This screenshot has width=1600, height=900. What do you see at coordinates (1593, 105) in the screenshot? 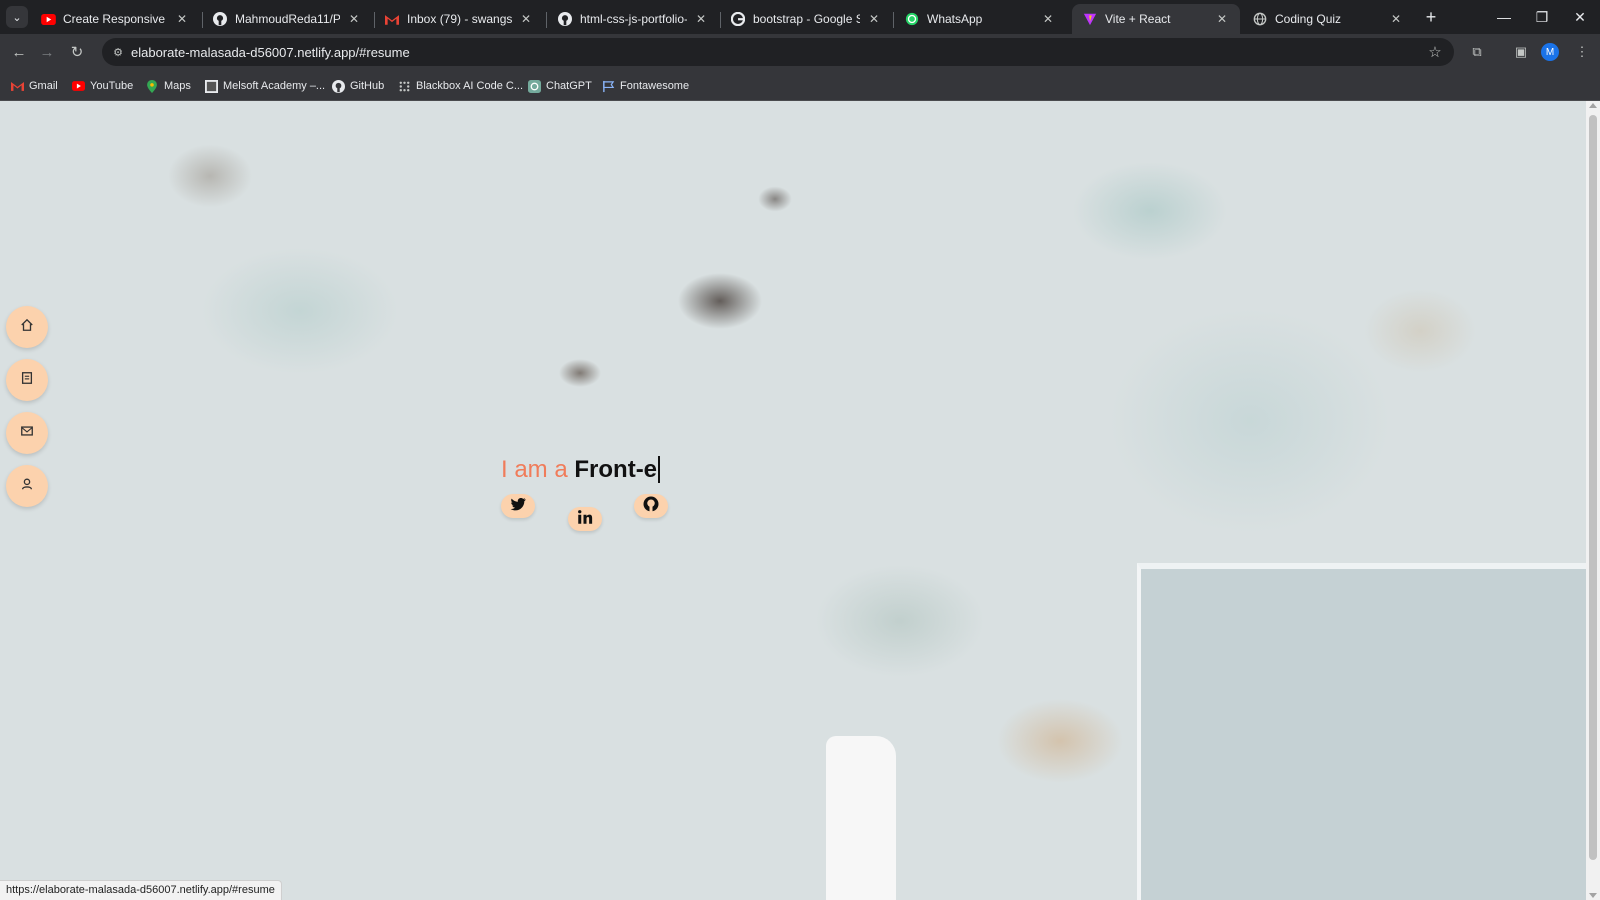
I see `scroll-up-arrow` at bounding box center [1593, 105].